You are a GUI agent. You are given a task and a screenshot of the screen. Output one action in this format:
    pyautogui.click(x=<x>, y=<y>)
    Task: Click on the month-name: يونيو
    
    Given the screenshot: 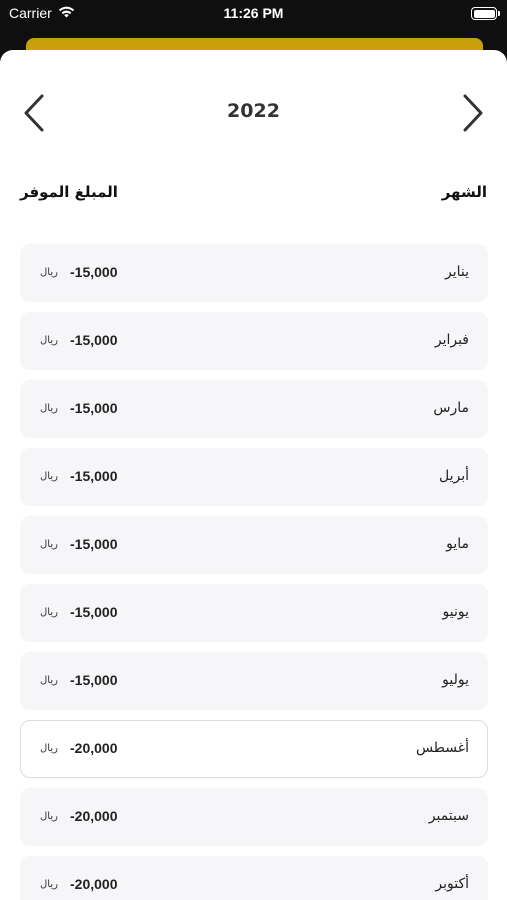 What is the action you would take?
    pyautogui.click(x=455, y=612)
    